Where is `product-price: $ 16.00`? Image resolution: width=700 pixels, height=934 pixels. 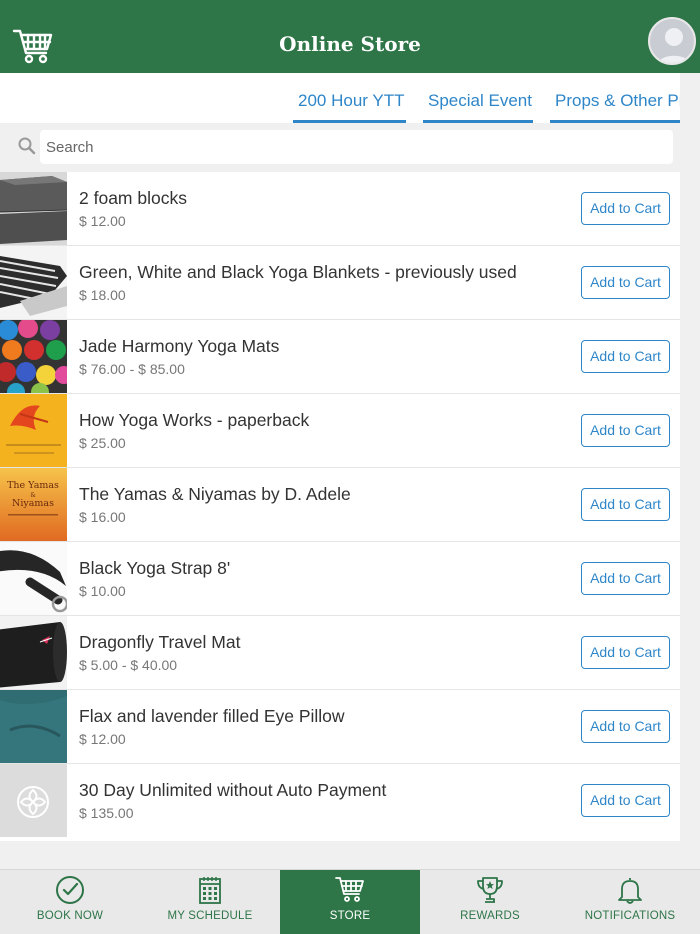 product-price: $ 16.00 is located at coordinates (102, 517).